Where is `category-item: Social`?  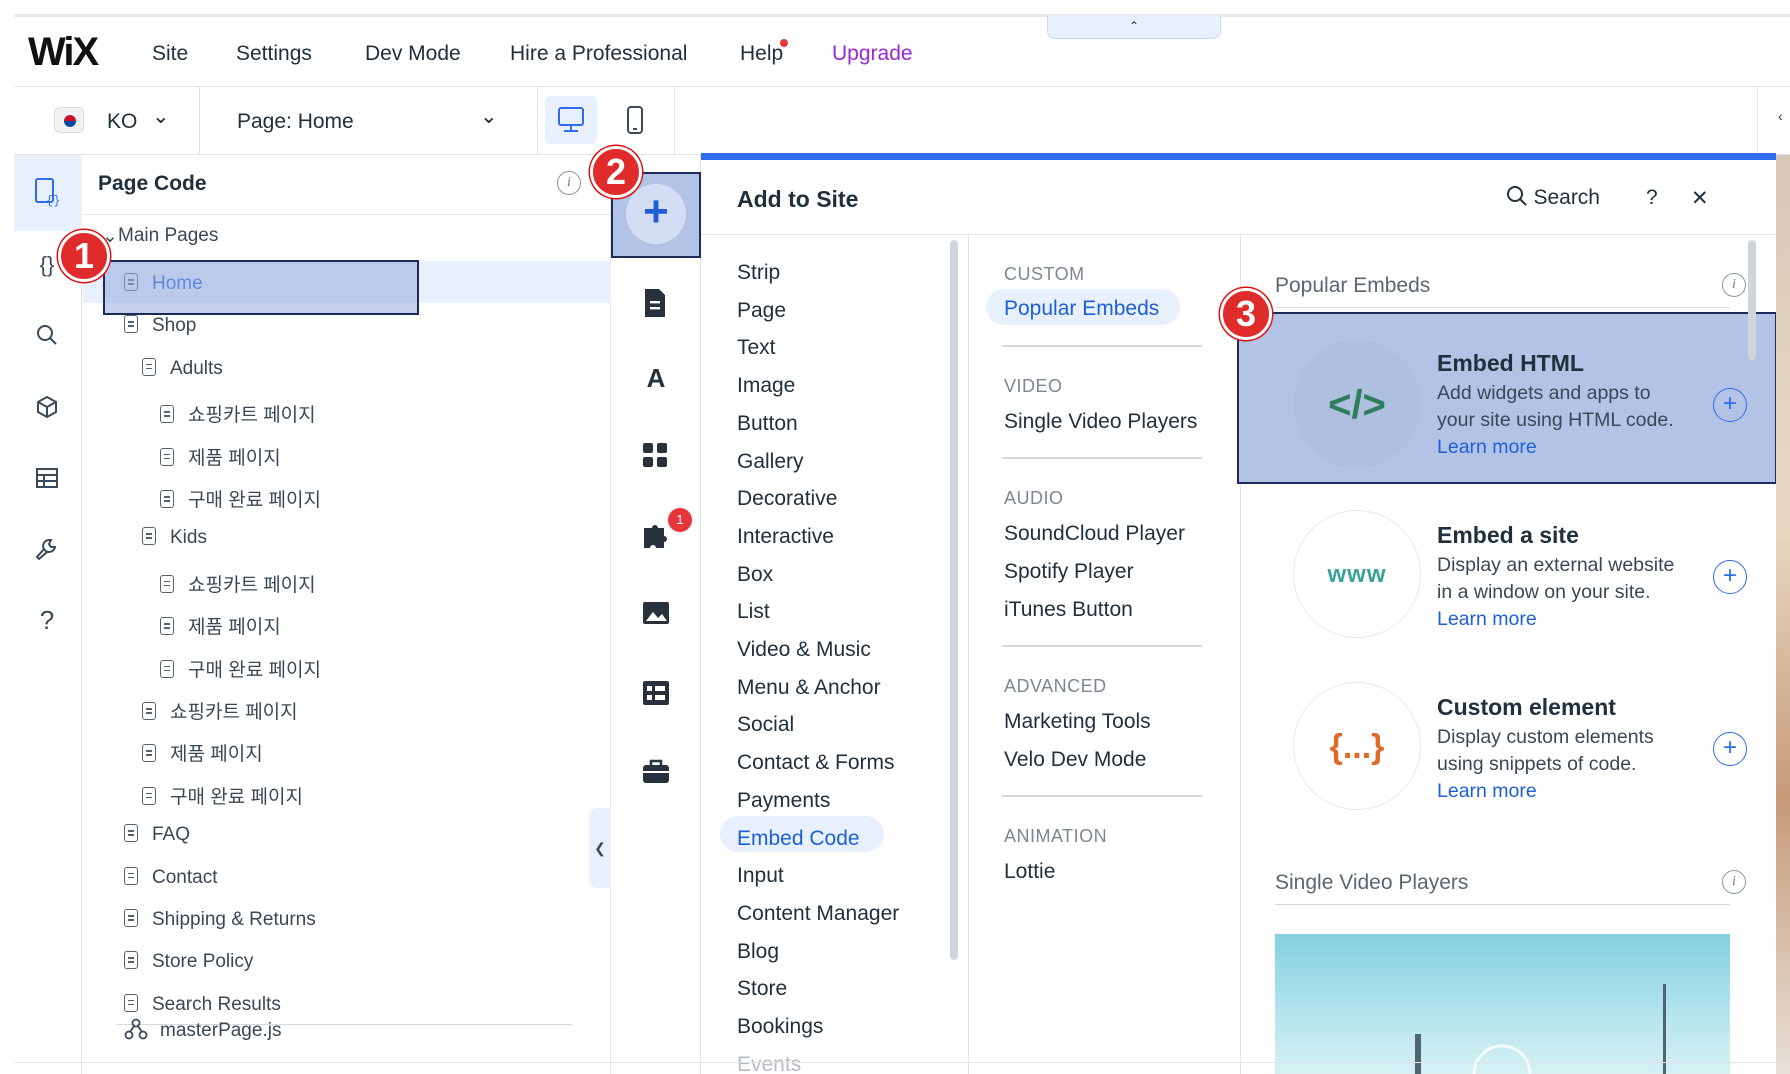
category-item: Social is located at coordinates (765, 725).